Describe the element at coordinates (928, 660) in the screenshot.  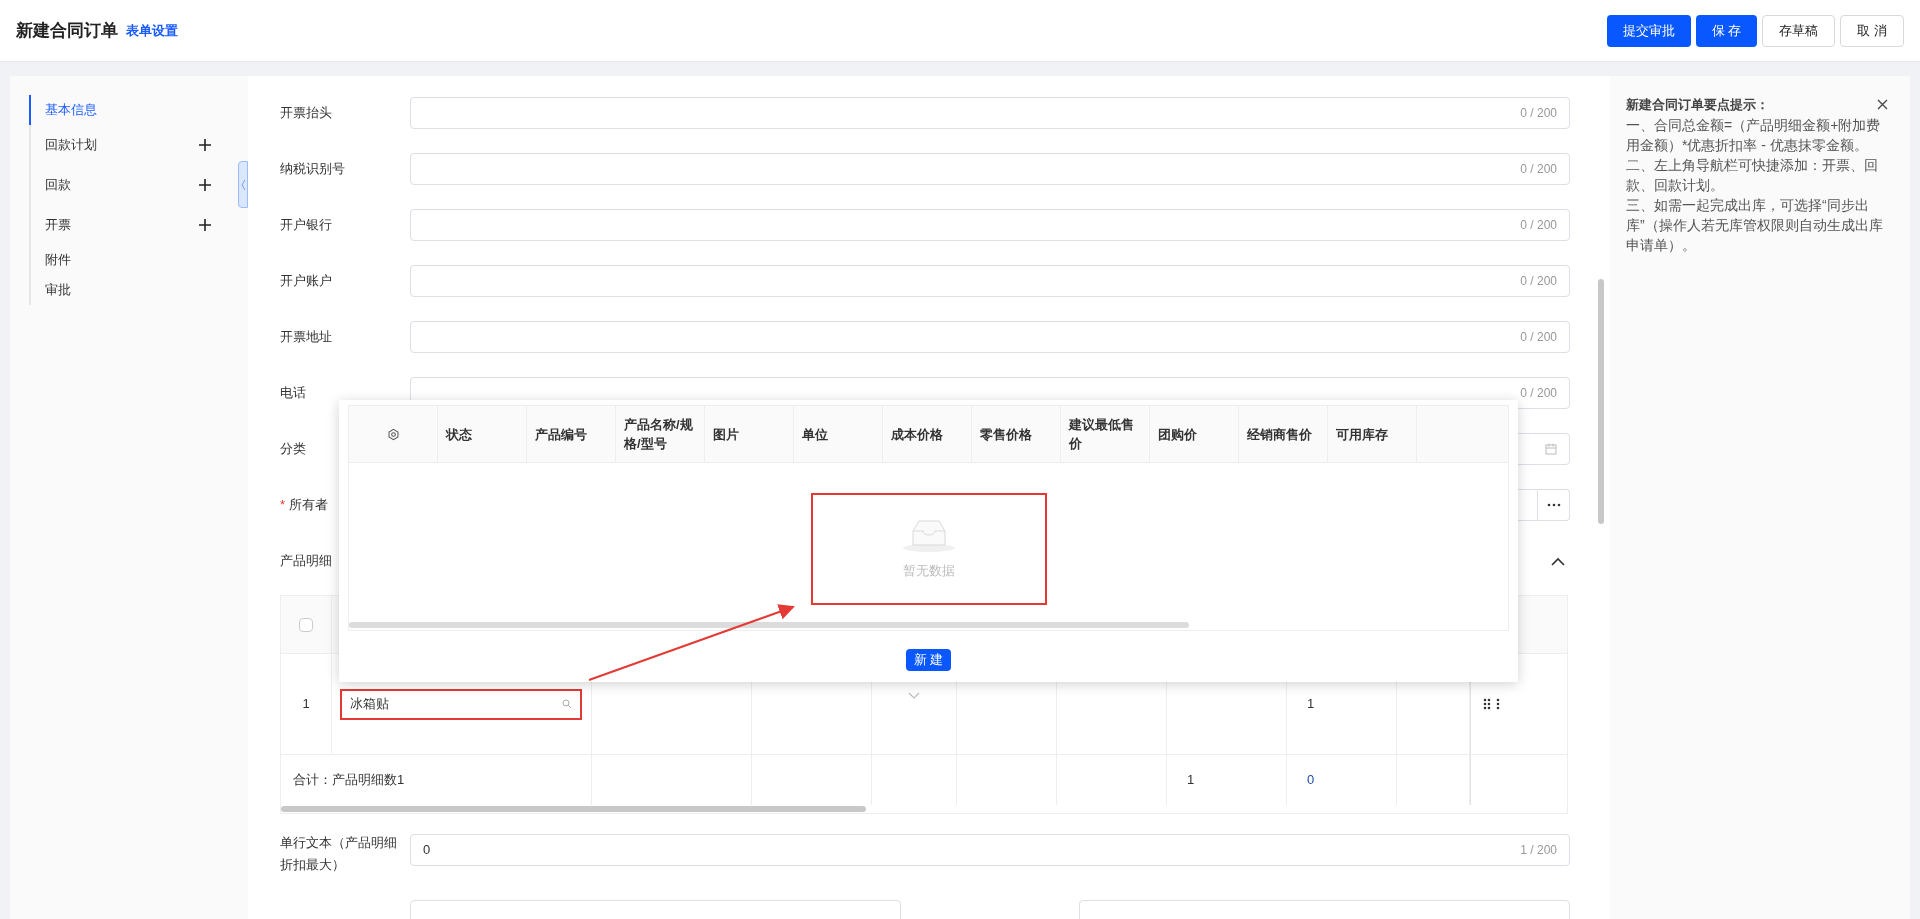
I see `new-button: 新 建` at that location.